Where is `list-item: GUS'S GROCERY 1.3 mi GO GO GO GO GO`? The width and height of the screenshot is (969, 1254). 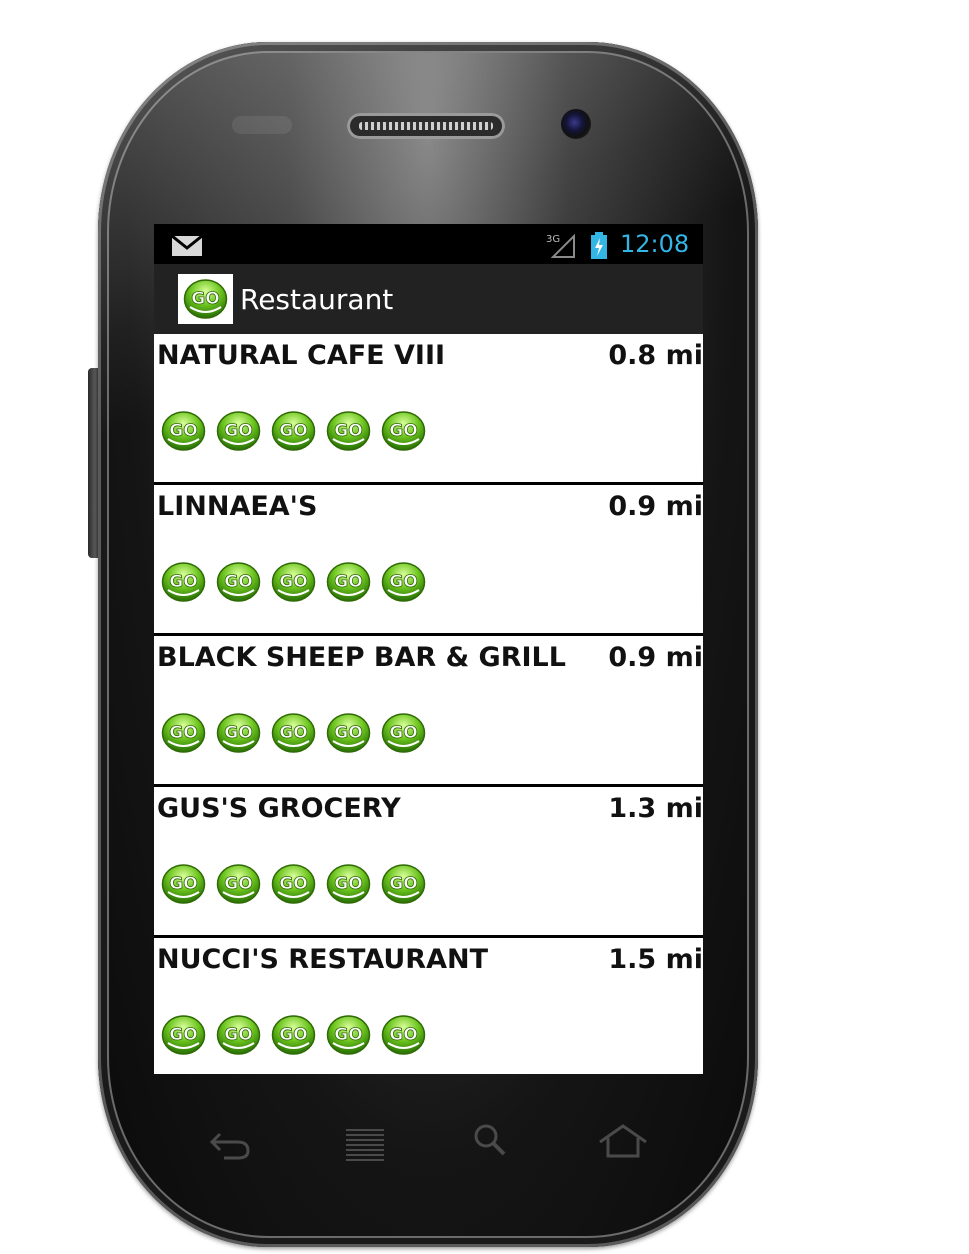
list-item: GUS'S GROCERY 1.3 mi GO GO GO GO GO is located at coordinates (428, 862).